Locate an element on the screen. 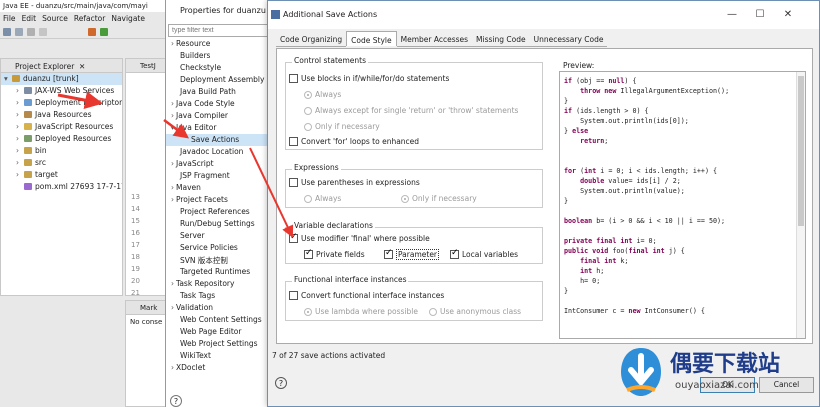 Image resolution: width=820 pixels, height=407 pixels. properties-tree-item: › Task Repository is located at coordinates (218, 284).